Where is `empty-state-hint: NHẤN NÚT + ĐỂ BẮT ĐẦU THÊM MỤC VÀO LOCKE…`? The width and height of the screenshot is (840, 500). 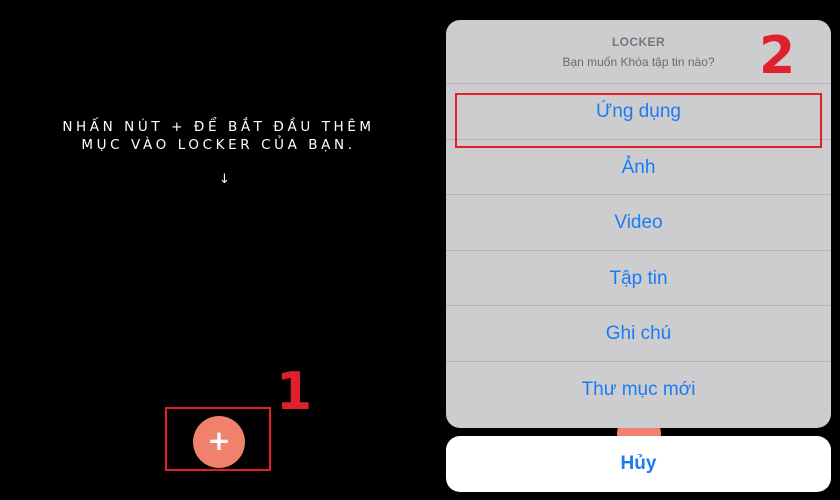 empty-state-hint: NHẤN NÚT + ĐỂ BẮT ĐẦU THÊM MỤC VÀO LOCKE… is located at coordinates (218, 136).